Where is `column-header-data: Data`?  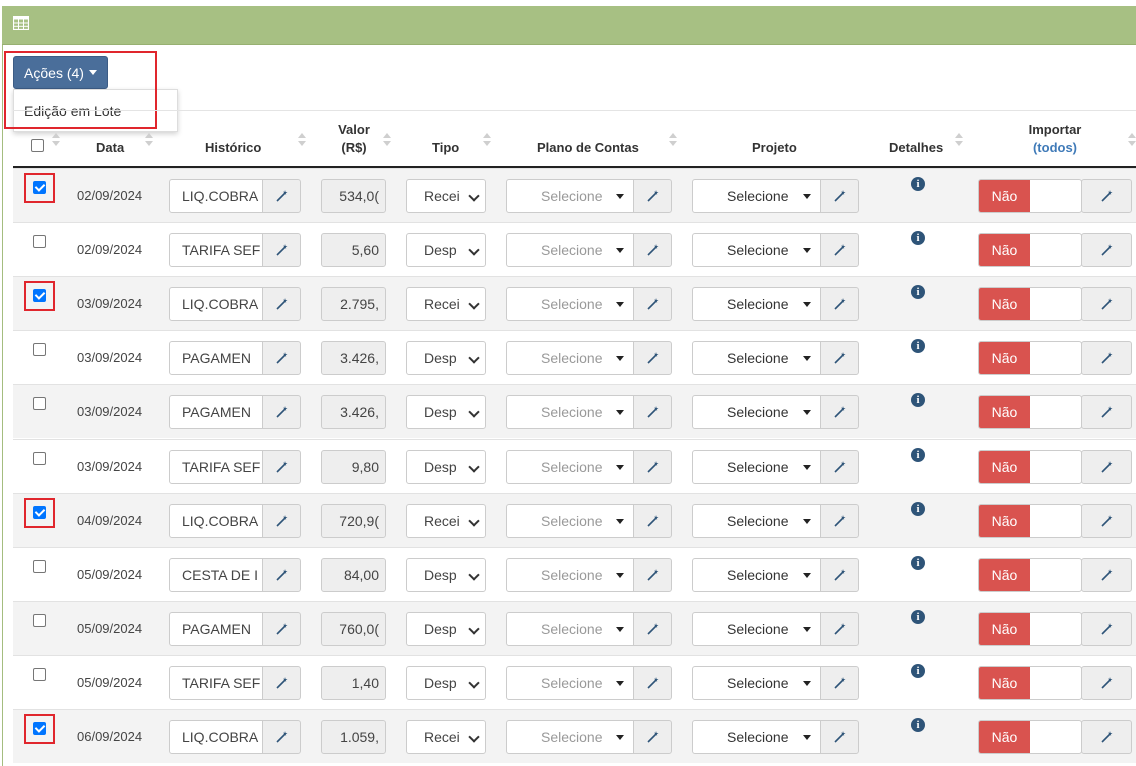 column-header-data: Data is located at coordinates (110, 148).